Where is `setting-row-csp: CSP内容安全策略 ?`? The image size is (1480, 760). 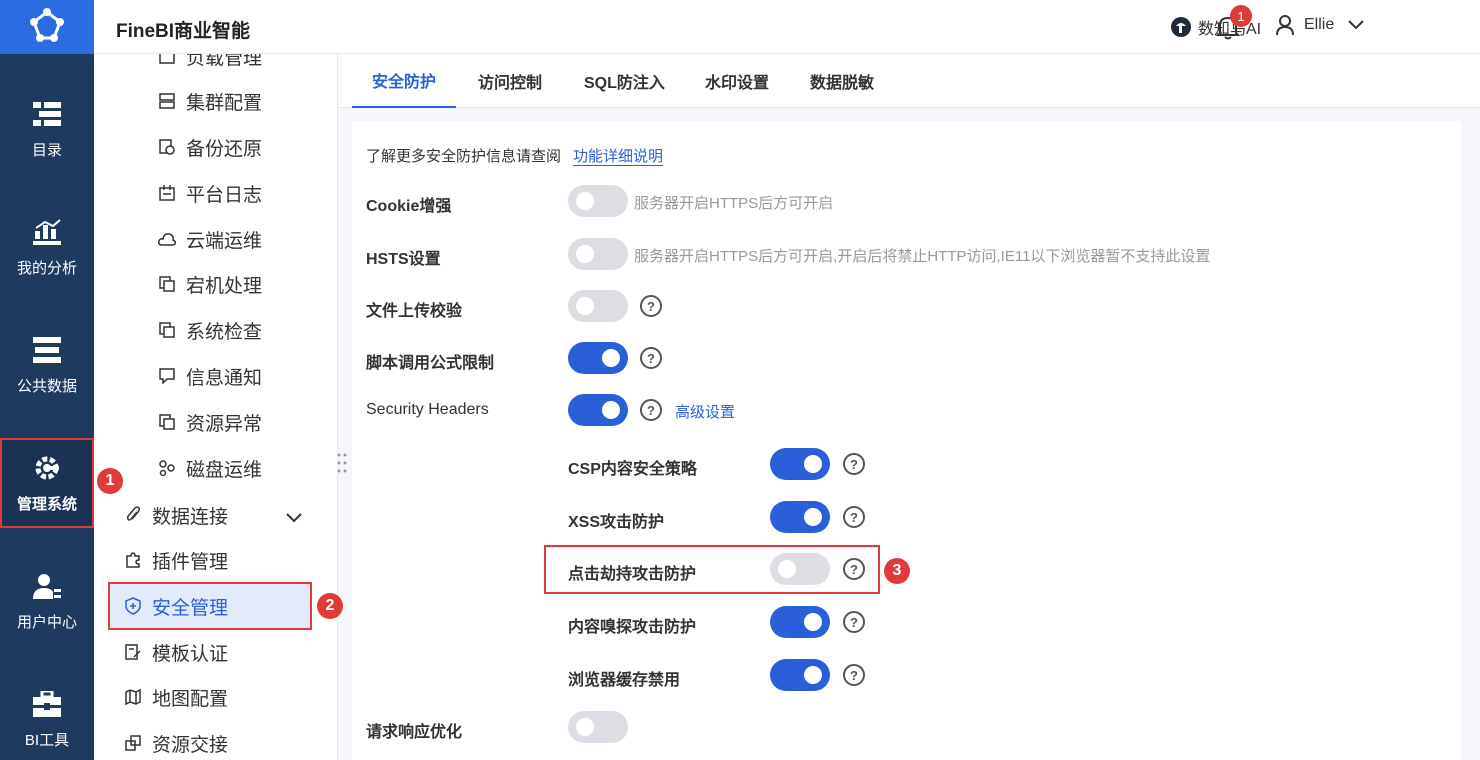
setting-row-csp: CSP内容安全策略 ? is located at coordinates (906, 464).